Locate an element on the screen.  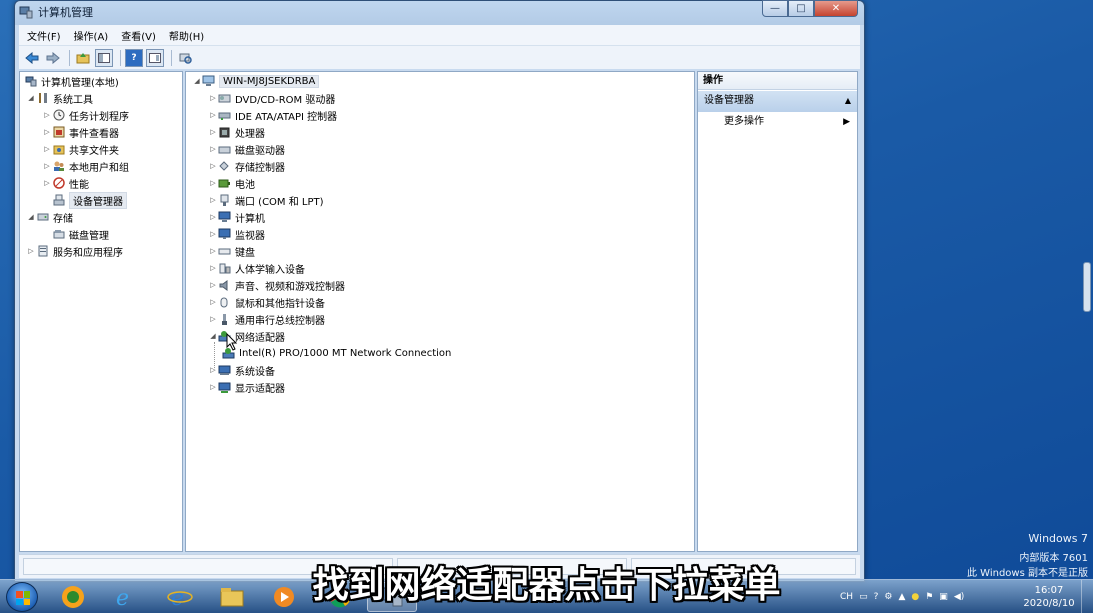
actions-pane: 操作 设备管理器 ▲ 更多操作 ▶ is located at coordinates (777, 311).